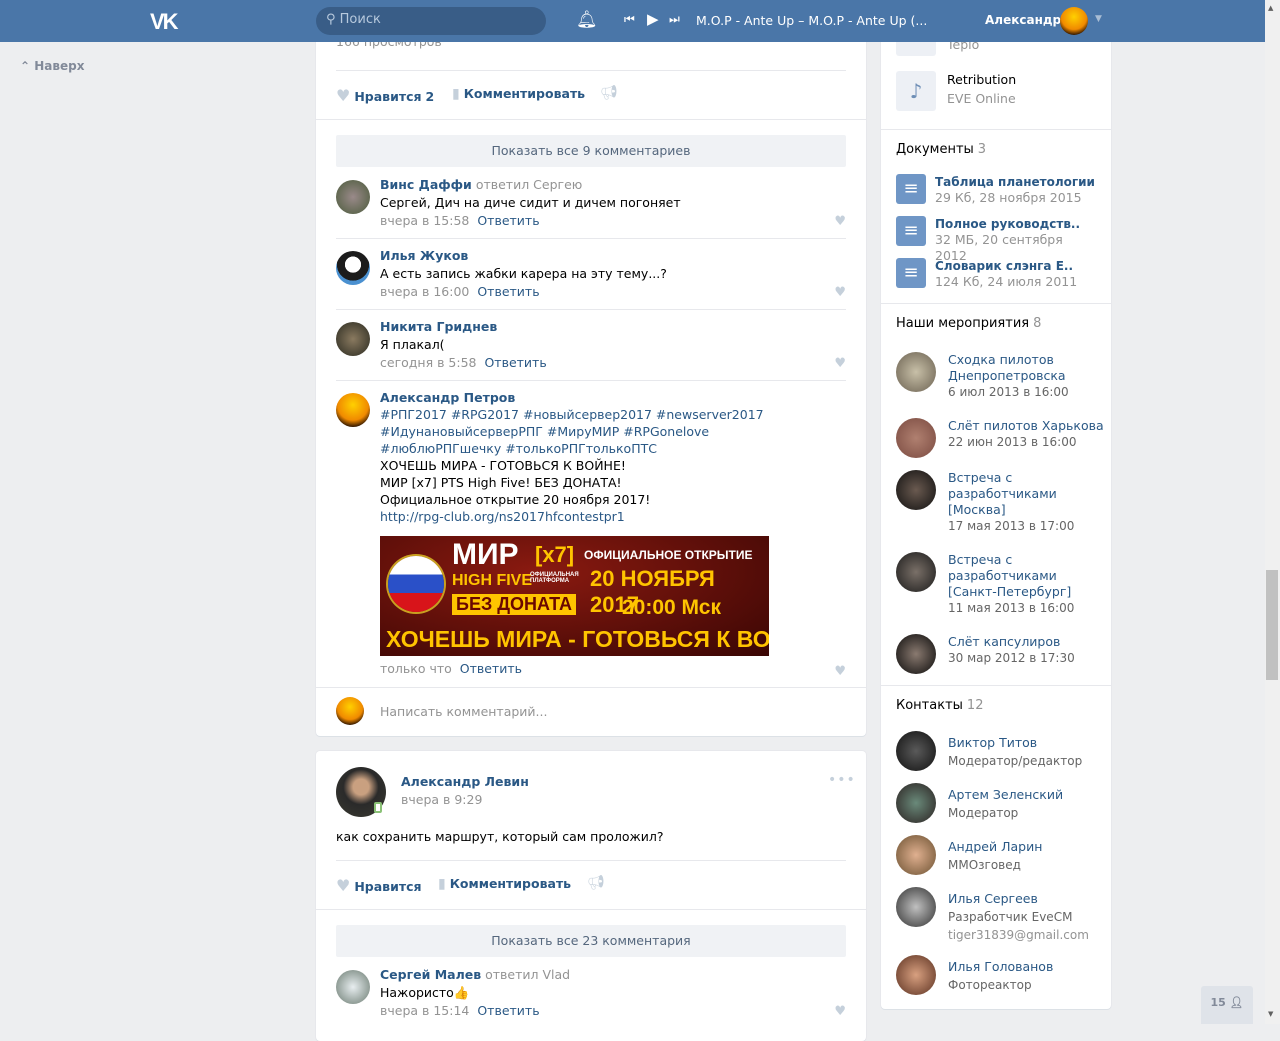  Describe the element at coordinates (674, 19) in the screenshot. I see `next-track-icon: ⏭︎` at that location.